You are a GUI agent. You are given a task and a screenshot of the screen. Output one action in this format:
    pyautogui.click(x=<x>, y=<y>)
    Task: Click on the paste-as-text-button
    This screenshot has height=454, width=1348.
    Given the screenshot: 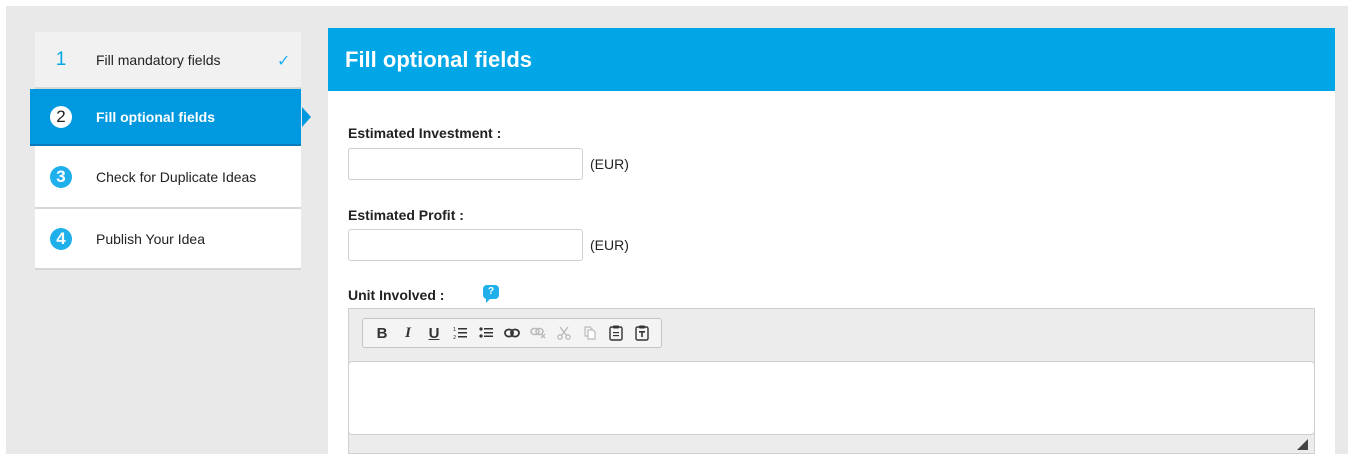 What is the action you would take?
    pyautogui.click(x=642, y=333)
    